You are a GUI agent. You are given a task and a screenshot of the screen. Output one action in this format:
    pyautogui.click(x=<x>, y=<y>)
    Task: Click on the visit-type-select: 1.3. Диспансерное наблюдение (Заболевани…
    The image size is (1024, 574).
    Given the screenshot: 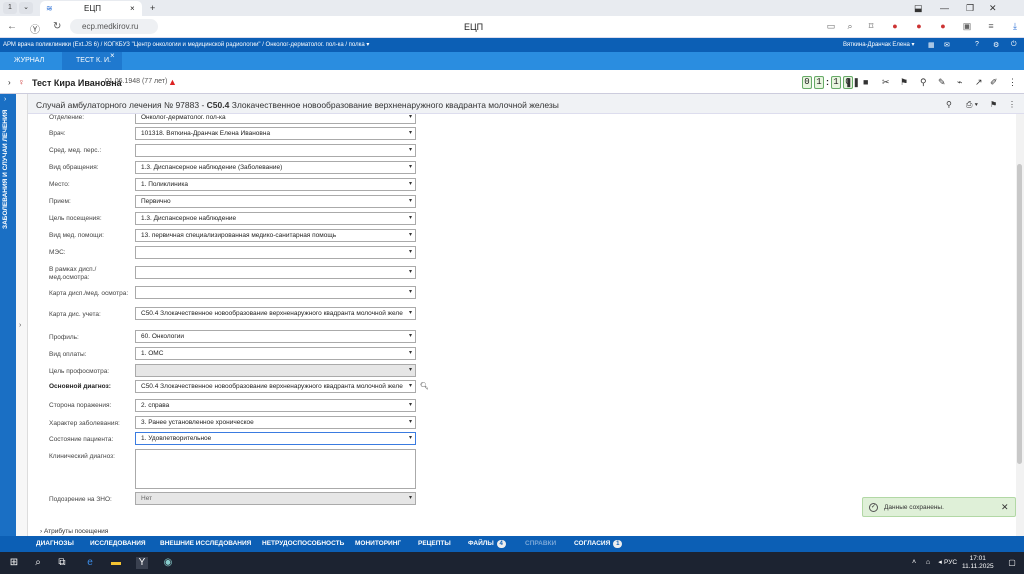 What is the action you would take?
    pyautogui.click(x=275, y=167)
    